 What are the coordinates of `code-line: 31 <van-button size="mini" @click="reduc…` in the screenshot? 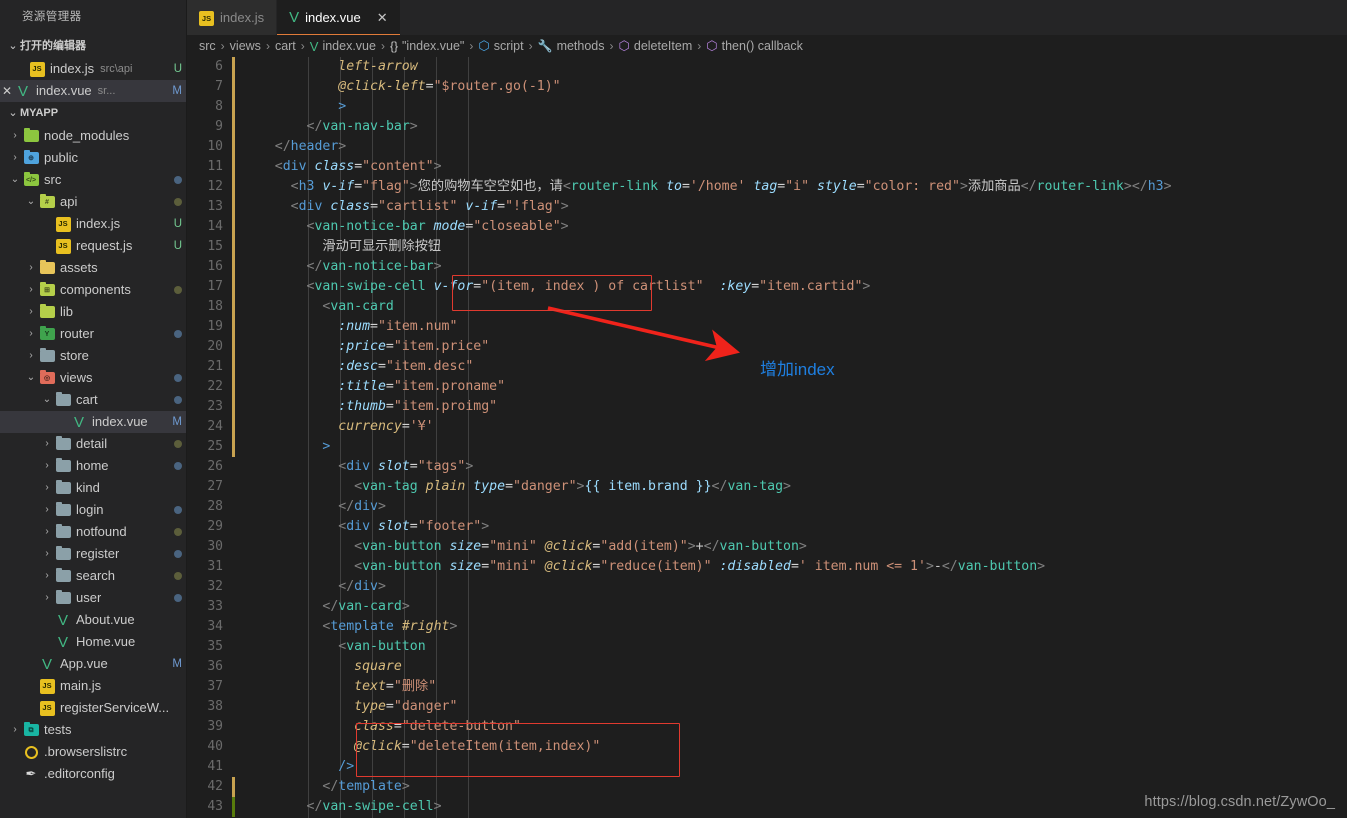 It's located at (767, 567).